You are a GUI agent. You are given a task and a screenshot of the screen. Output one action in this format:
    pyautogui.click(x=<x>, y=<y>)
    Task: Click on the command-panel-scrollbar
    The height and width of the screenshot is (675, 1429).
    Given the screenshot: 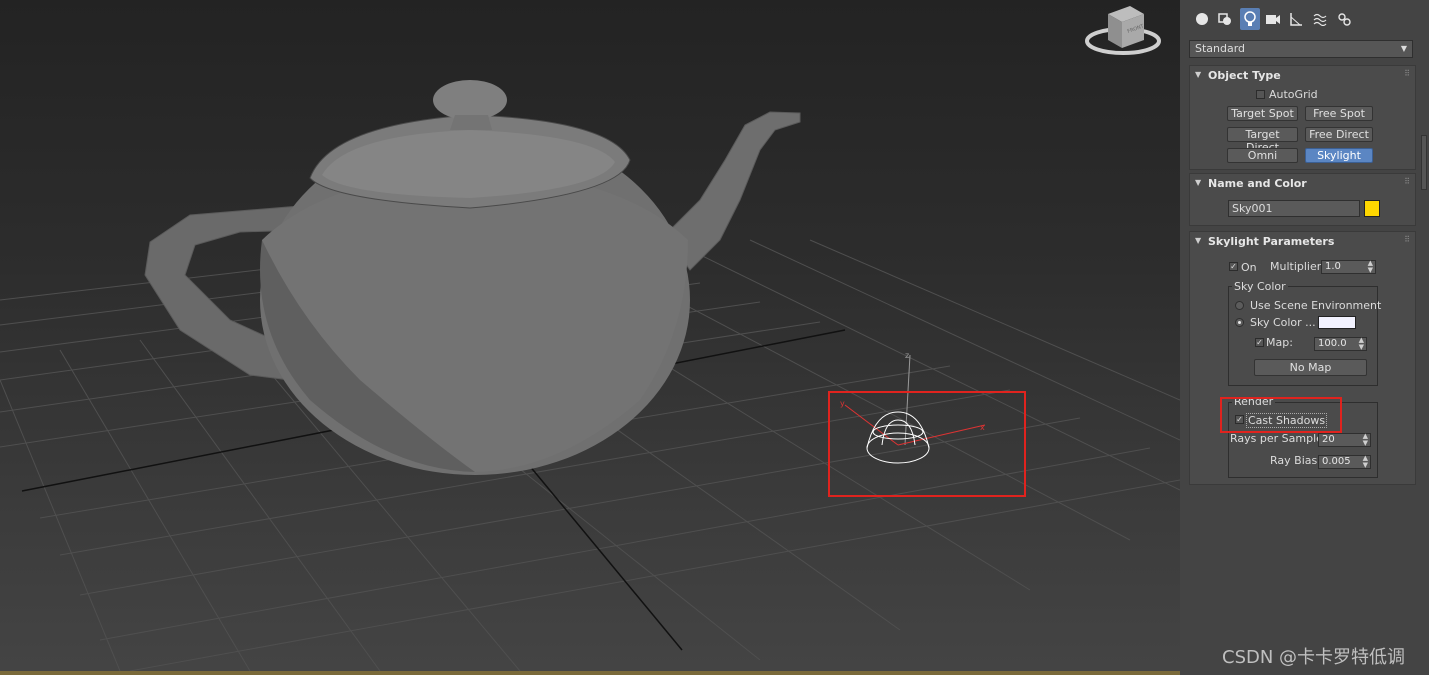 What is the action you would take?
    pyautogui.click(x=1424, y=162)
    